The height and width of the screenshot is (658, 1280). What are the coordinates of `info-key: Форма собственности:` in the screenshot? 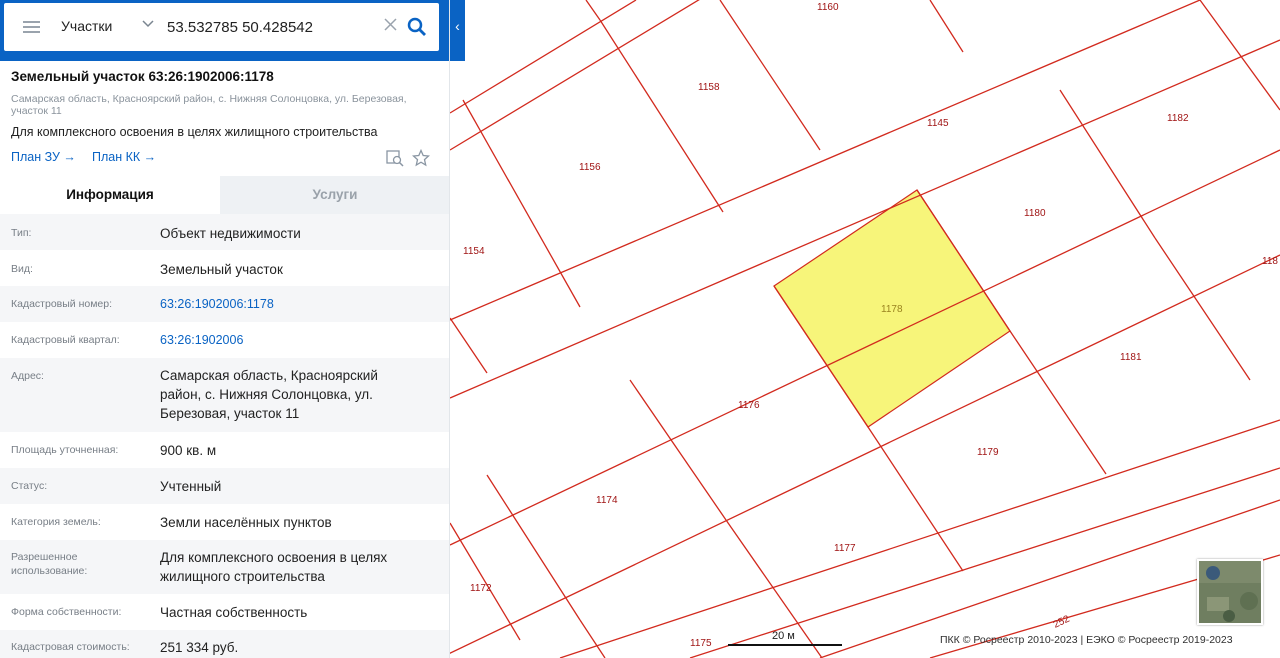 It's located at (66, 612).